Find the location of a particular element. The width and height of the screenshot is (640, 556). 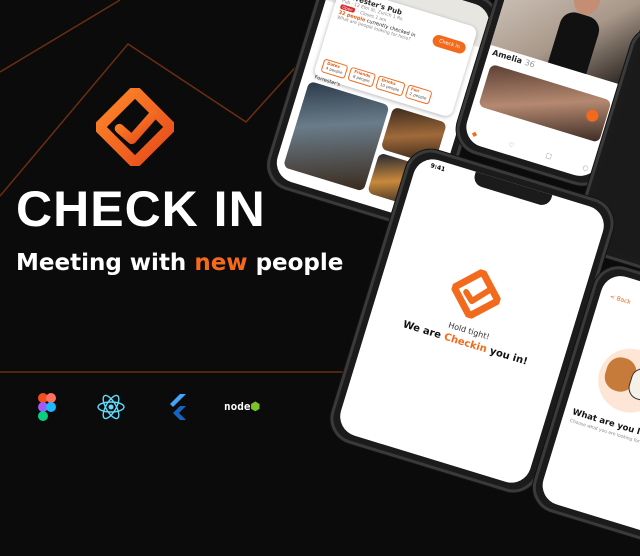

profile-age: 36 is located at coordinates (529, 63).